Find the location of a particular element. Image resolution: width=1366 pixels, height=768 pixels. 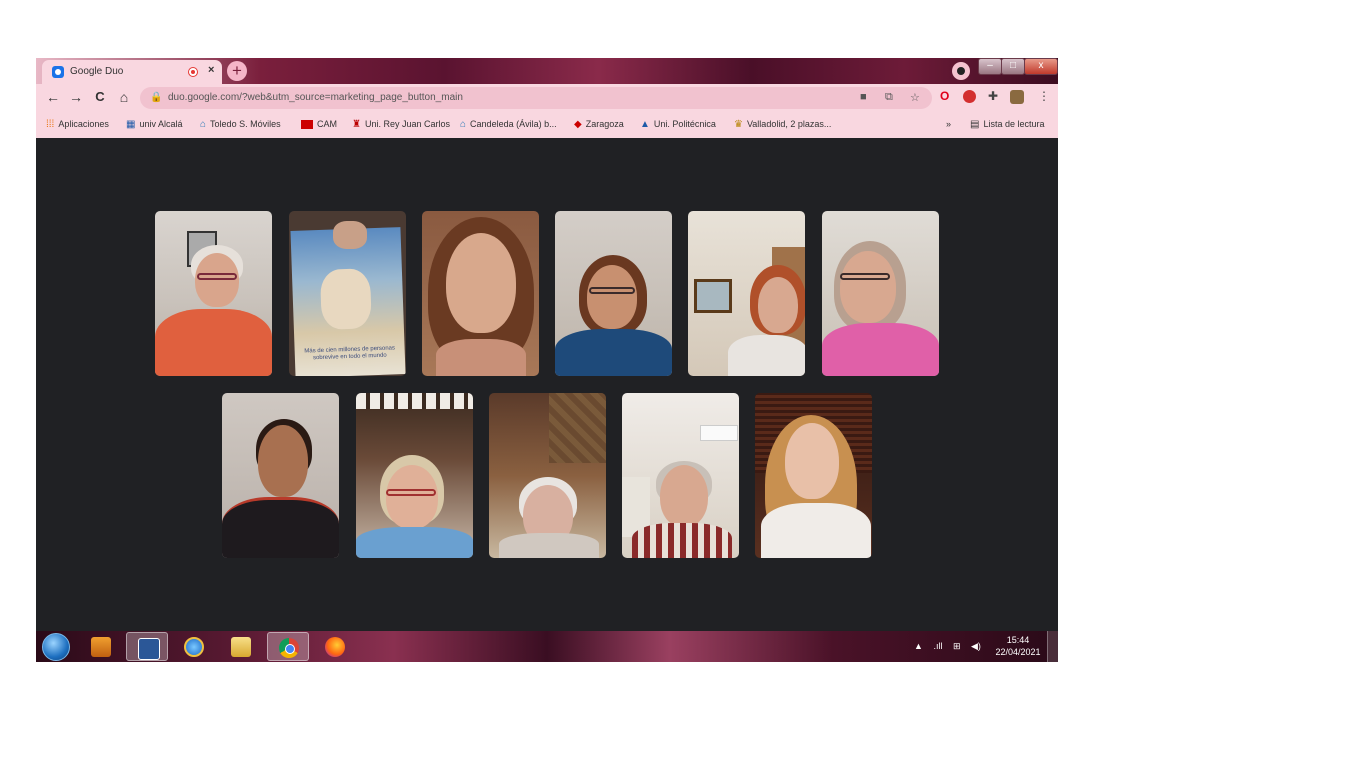

reload-button: C is located at coordinates (100, 96).